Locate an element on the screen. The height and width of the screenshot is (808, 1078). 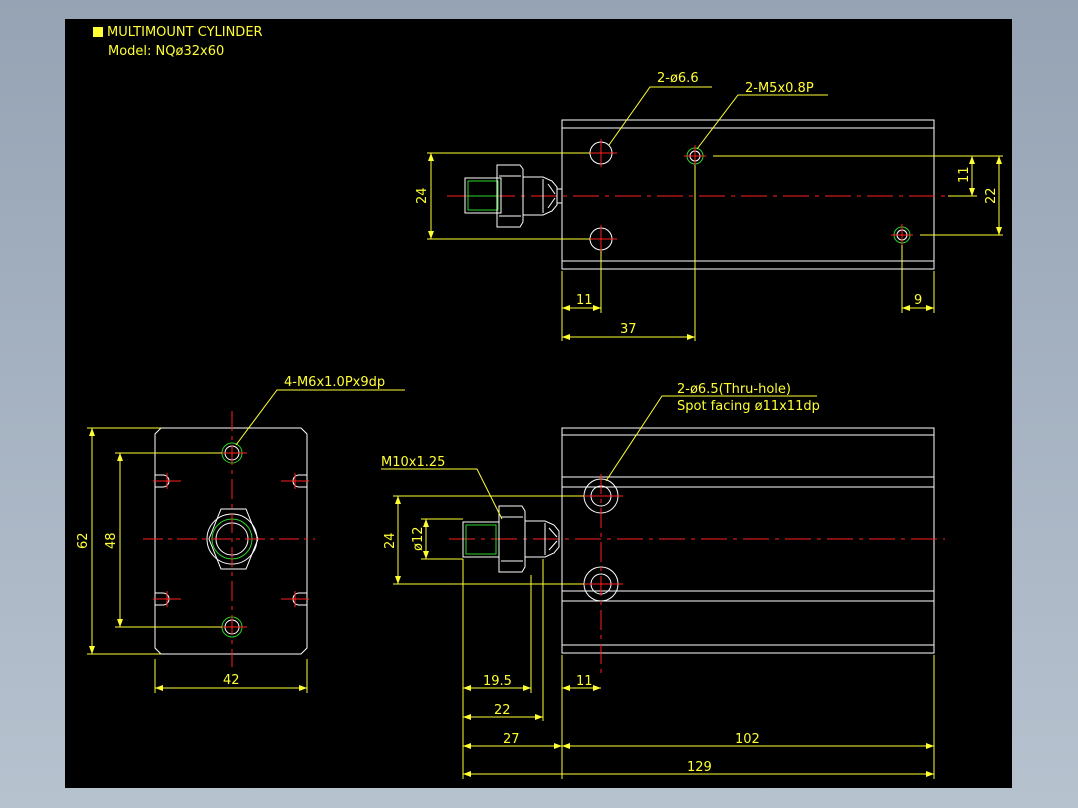
dim-side-24: 24 is located at coordinates (390, 540).